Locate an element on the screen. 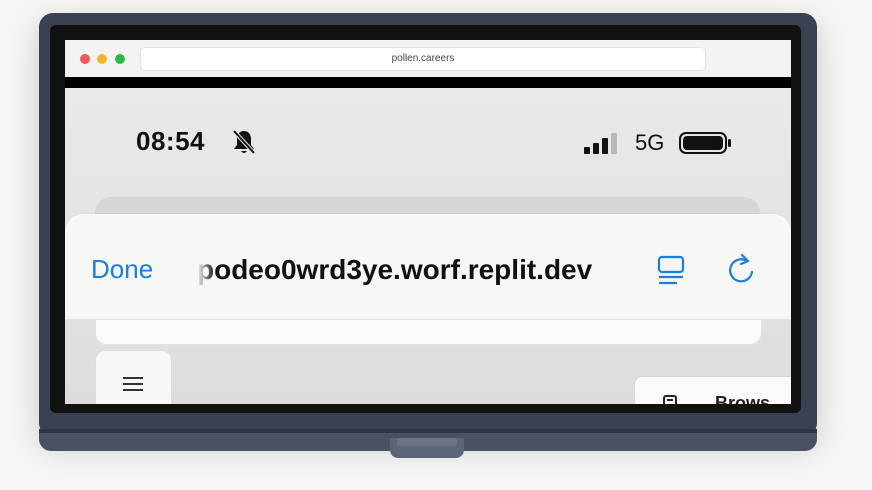 This screenshot has height=490, width=872. url-fade is located at coordinates (206, 270).